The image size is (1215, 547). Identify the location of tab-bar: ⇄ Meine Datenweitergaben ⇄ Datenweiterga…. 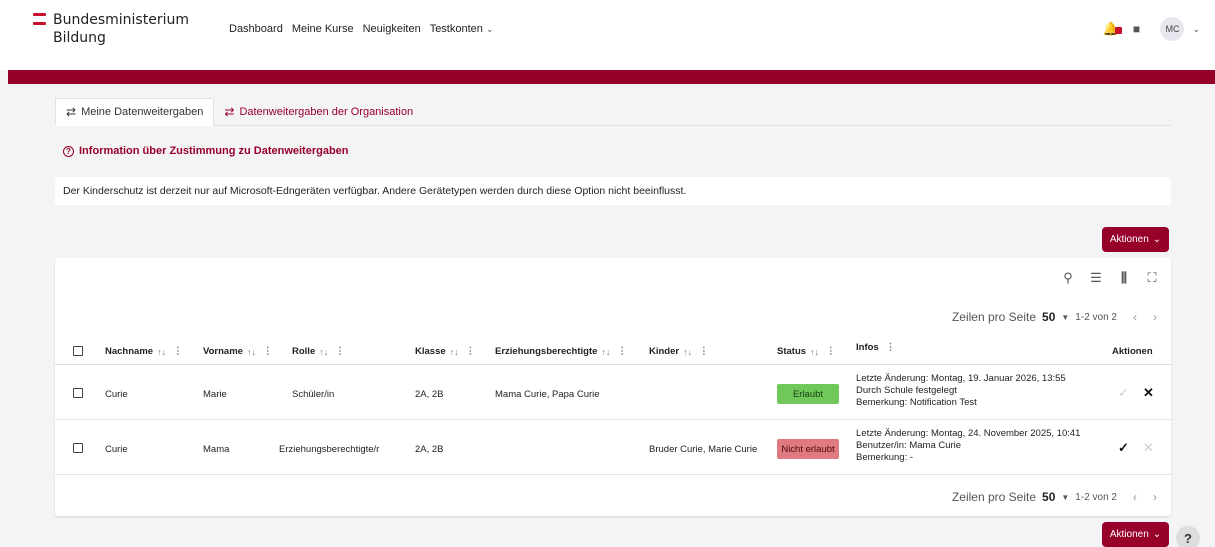
(613, 112).